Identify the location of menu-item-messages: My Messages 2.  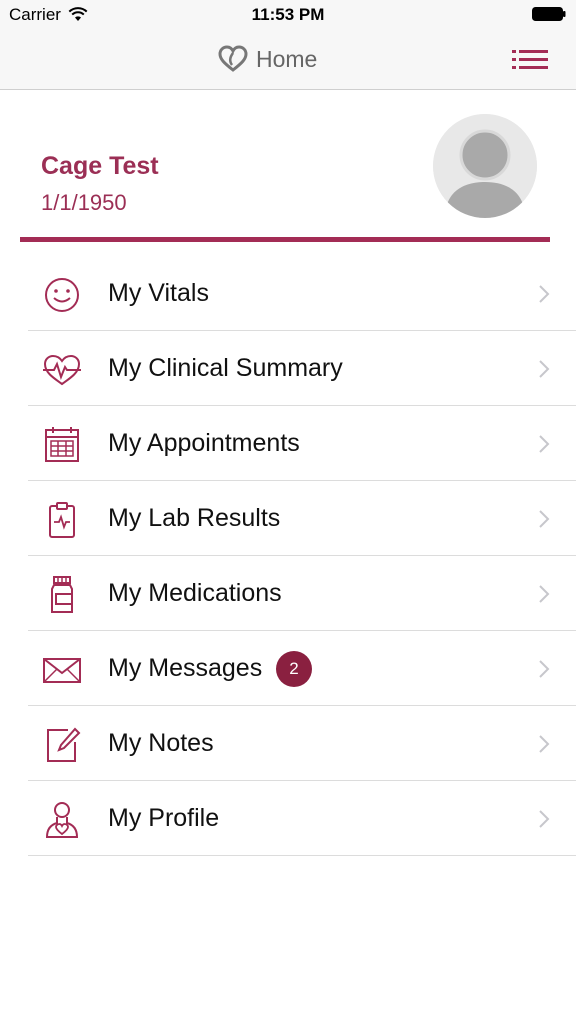
(302, 668).